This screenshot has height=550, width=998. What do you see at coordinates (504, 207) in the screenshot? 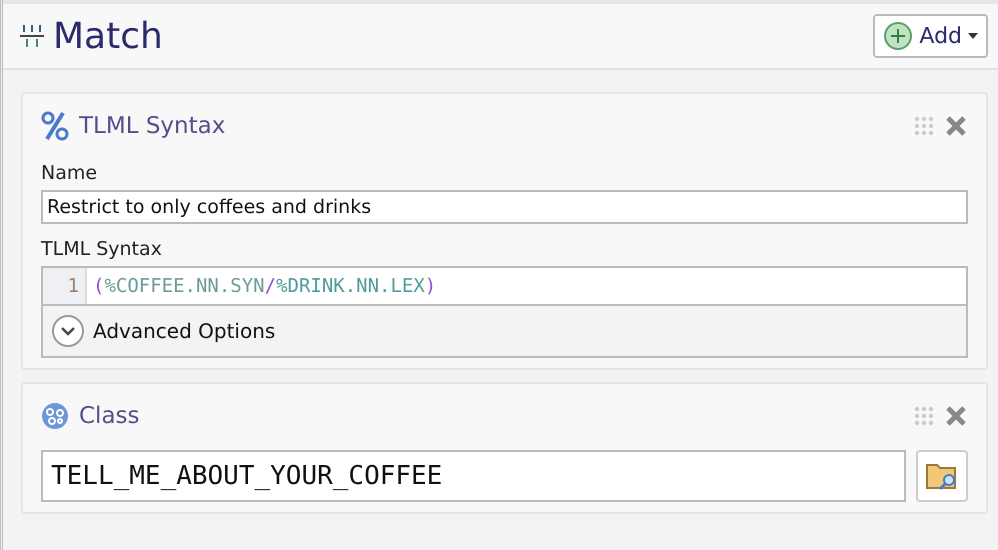
I see `name-input: Restrict to only coffees and drinks` at bounding box center [504, 207].